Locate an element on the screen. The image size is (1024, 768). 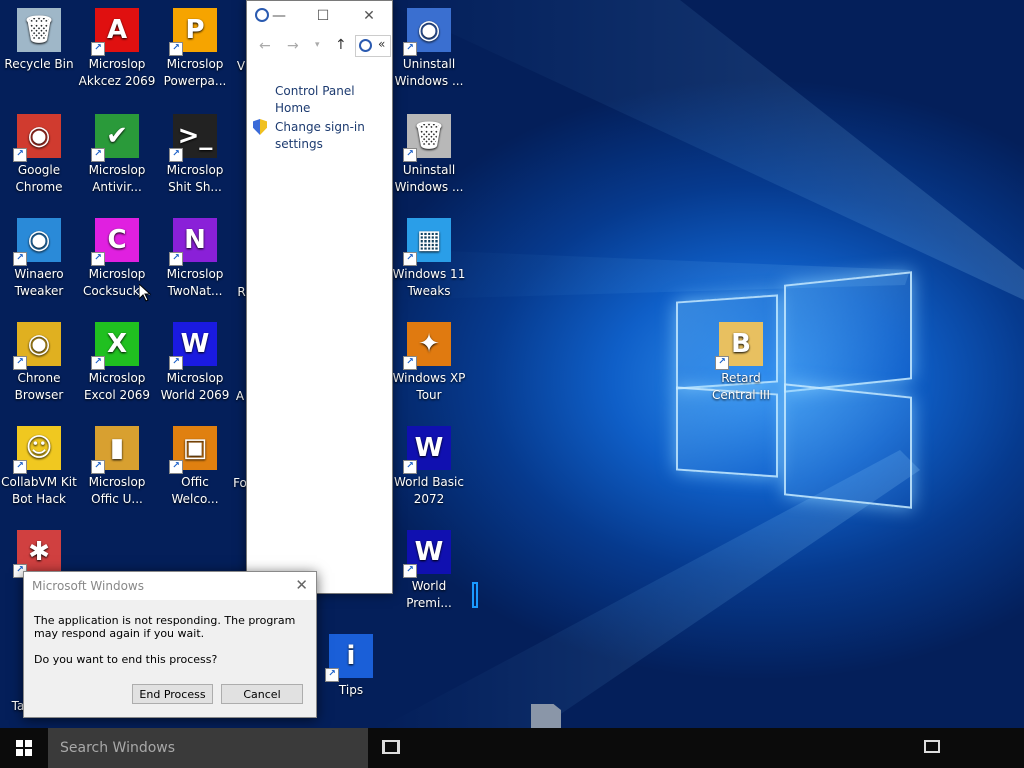
desktop-icon: W ↗ Microslop World 2069 is located at coordinates (195, 360).